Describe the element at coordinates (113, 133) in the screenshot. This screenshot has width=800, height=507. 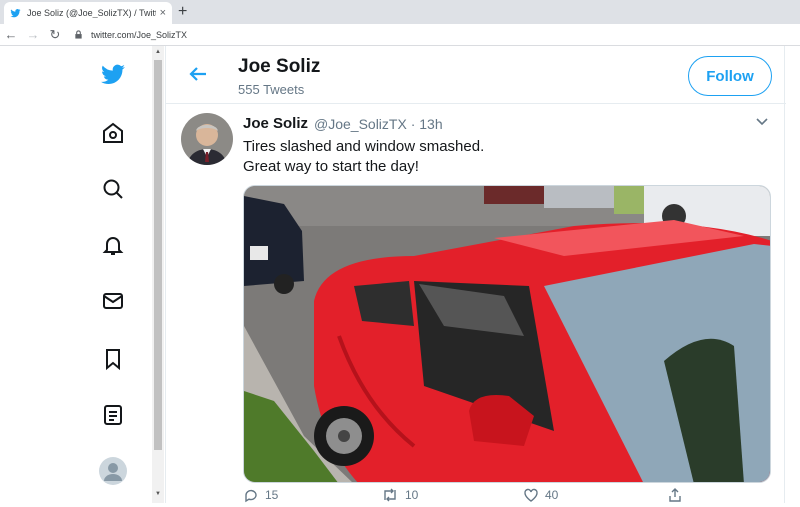
I see `home-icon` at that location.